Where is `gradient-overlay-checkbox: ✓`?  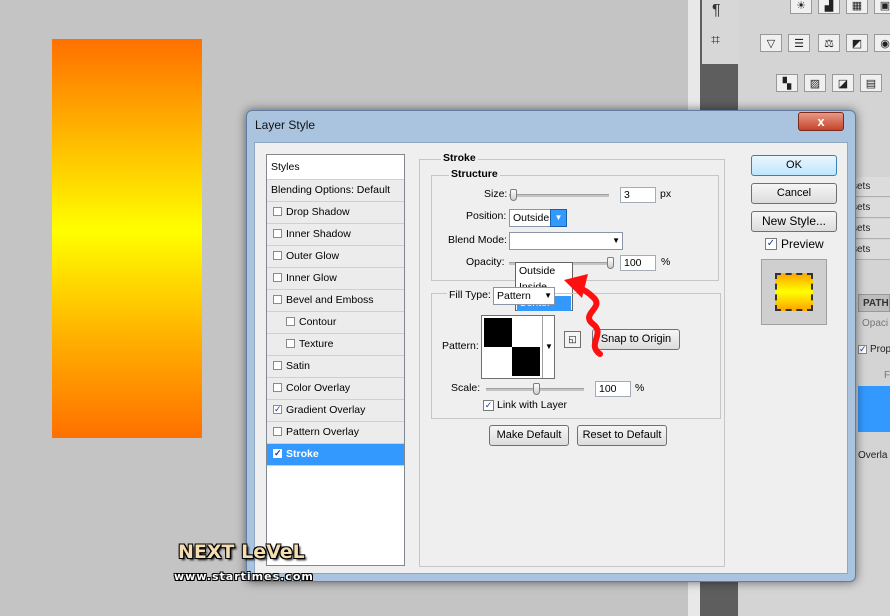
gradient-overlay-checkbox: ✓ is located at coordinates (277, 409).